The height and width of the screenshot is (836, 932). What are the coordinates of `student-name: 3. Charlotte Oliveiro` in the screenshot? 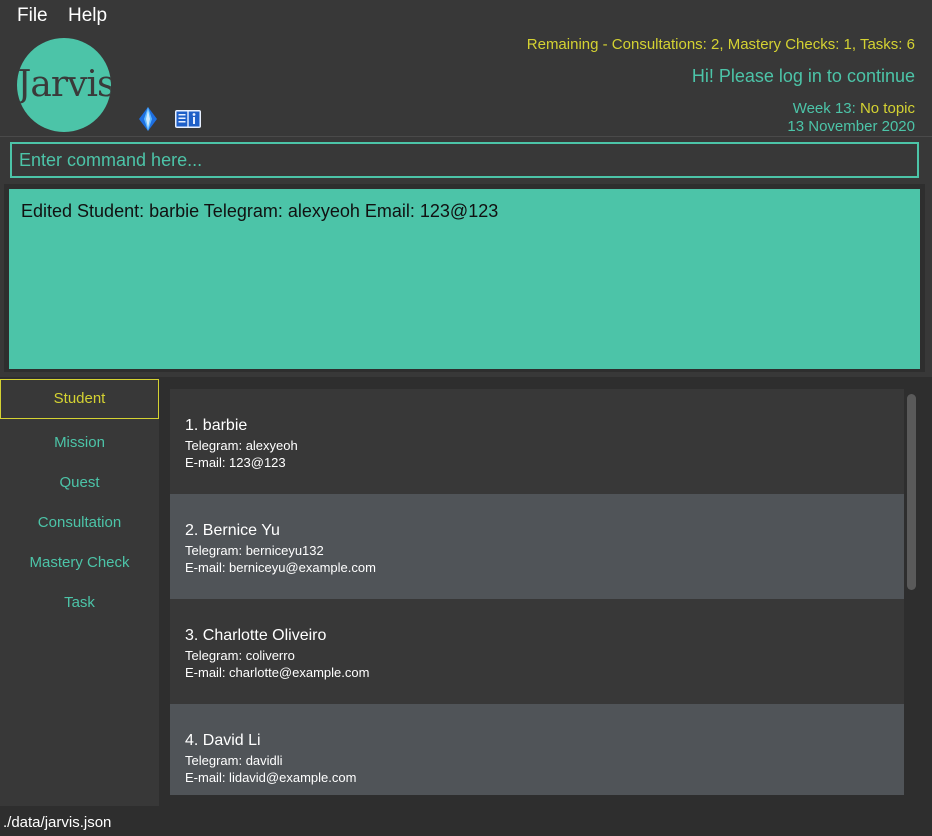 It's located at (256, 635).